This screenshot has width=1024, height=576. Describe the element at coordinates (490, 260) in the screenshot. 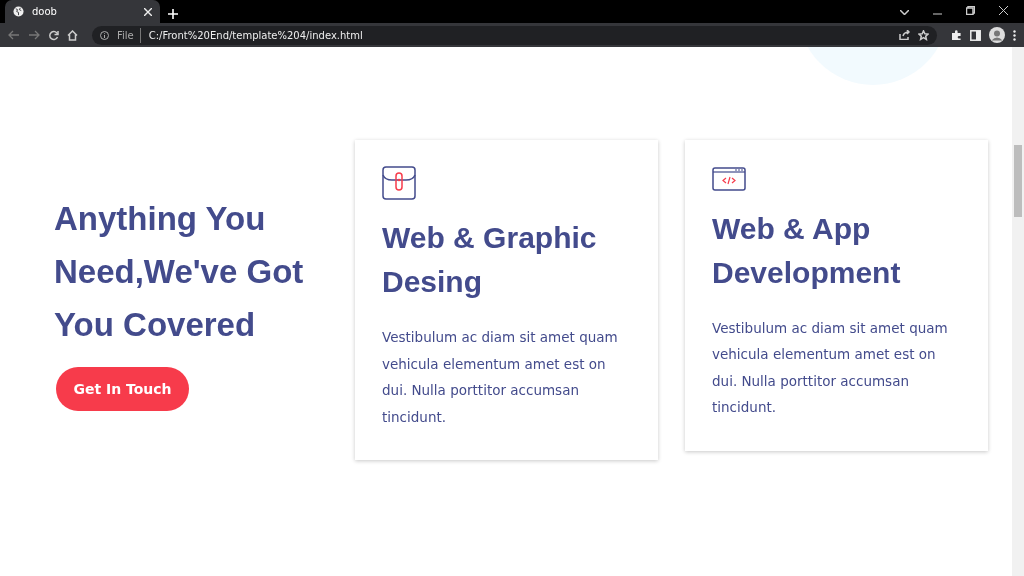

I see `card-title: Web & Graphic Desing` at that location.